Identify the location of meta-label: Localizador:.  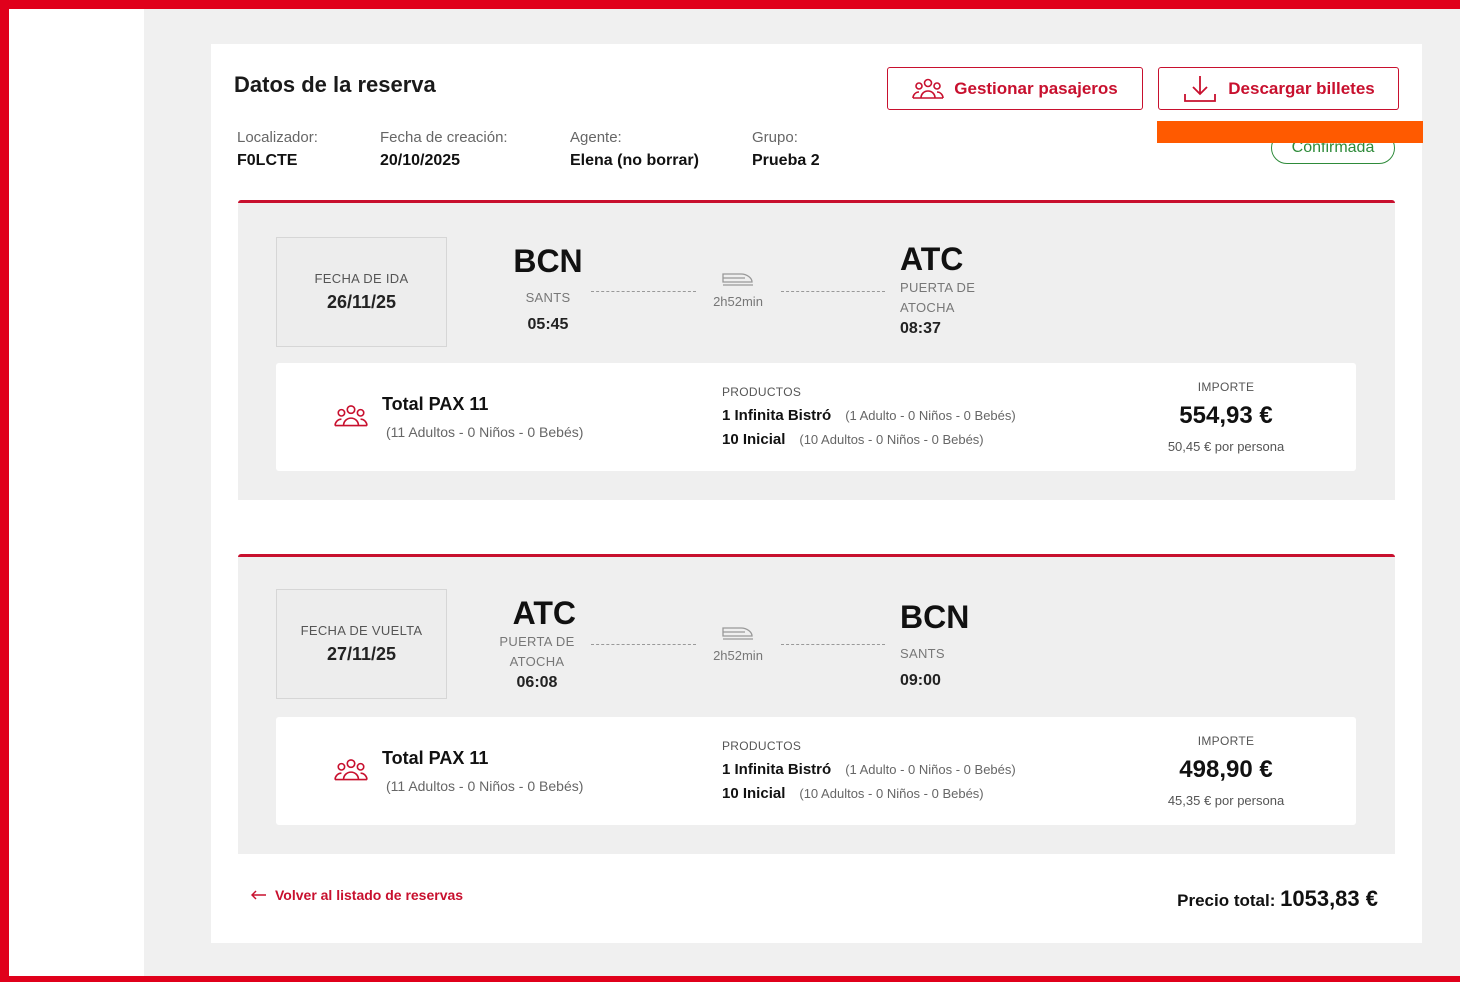
(277, 137).